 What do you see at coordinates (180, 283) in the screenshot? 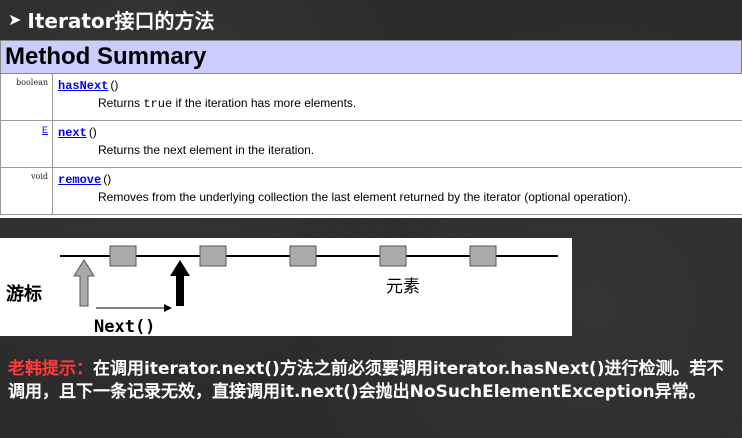
I see `cursor-next-arrow-icon` at bounding box center [180, 283].